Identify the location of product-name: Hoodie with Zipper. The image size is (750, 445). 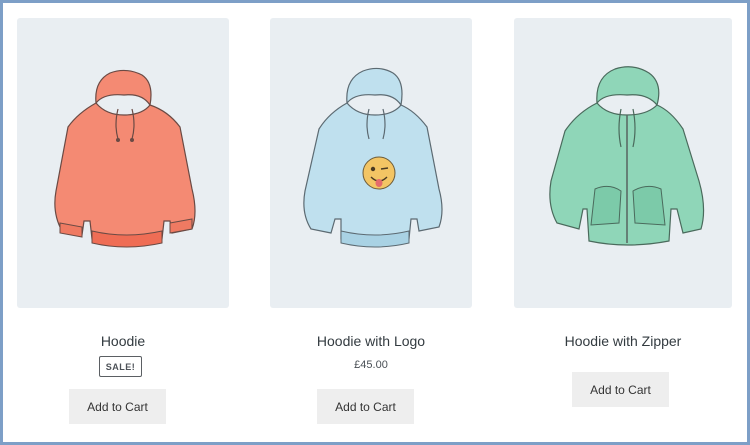
(623, 341).